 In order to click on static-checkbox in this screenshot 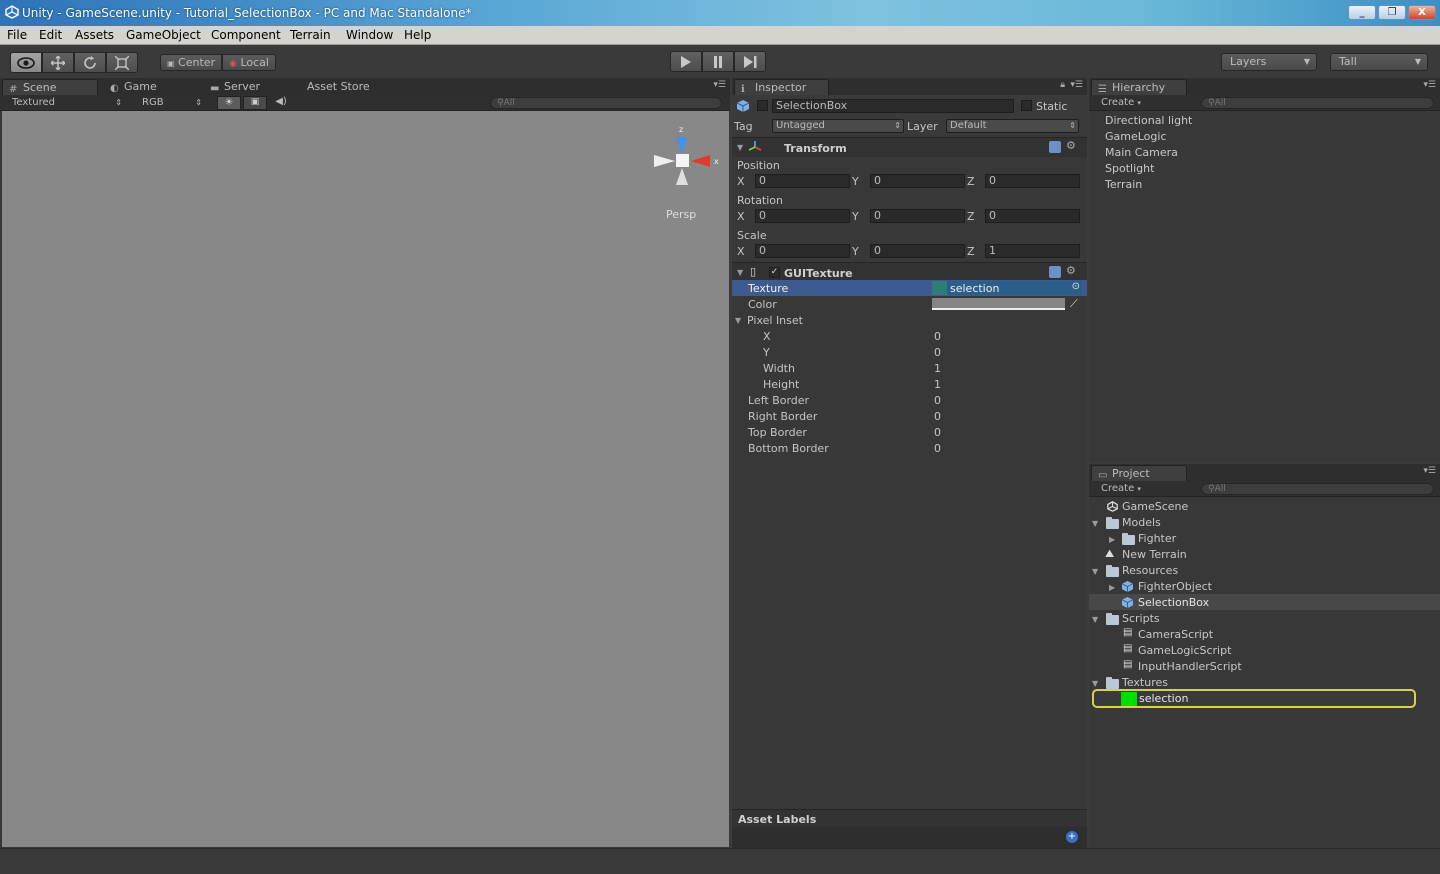, I will do `click(1026, 105)`.